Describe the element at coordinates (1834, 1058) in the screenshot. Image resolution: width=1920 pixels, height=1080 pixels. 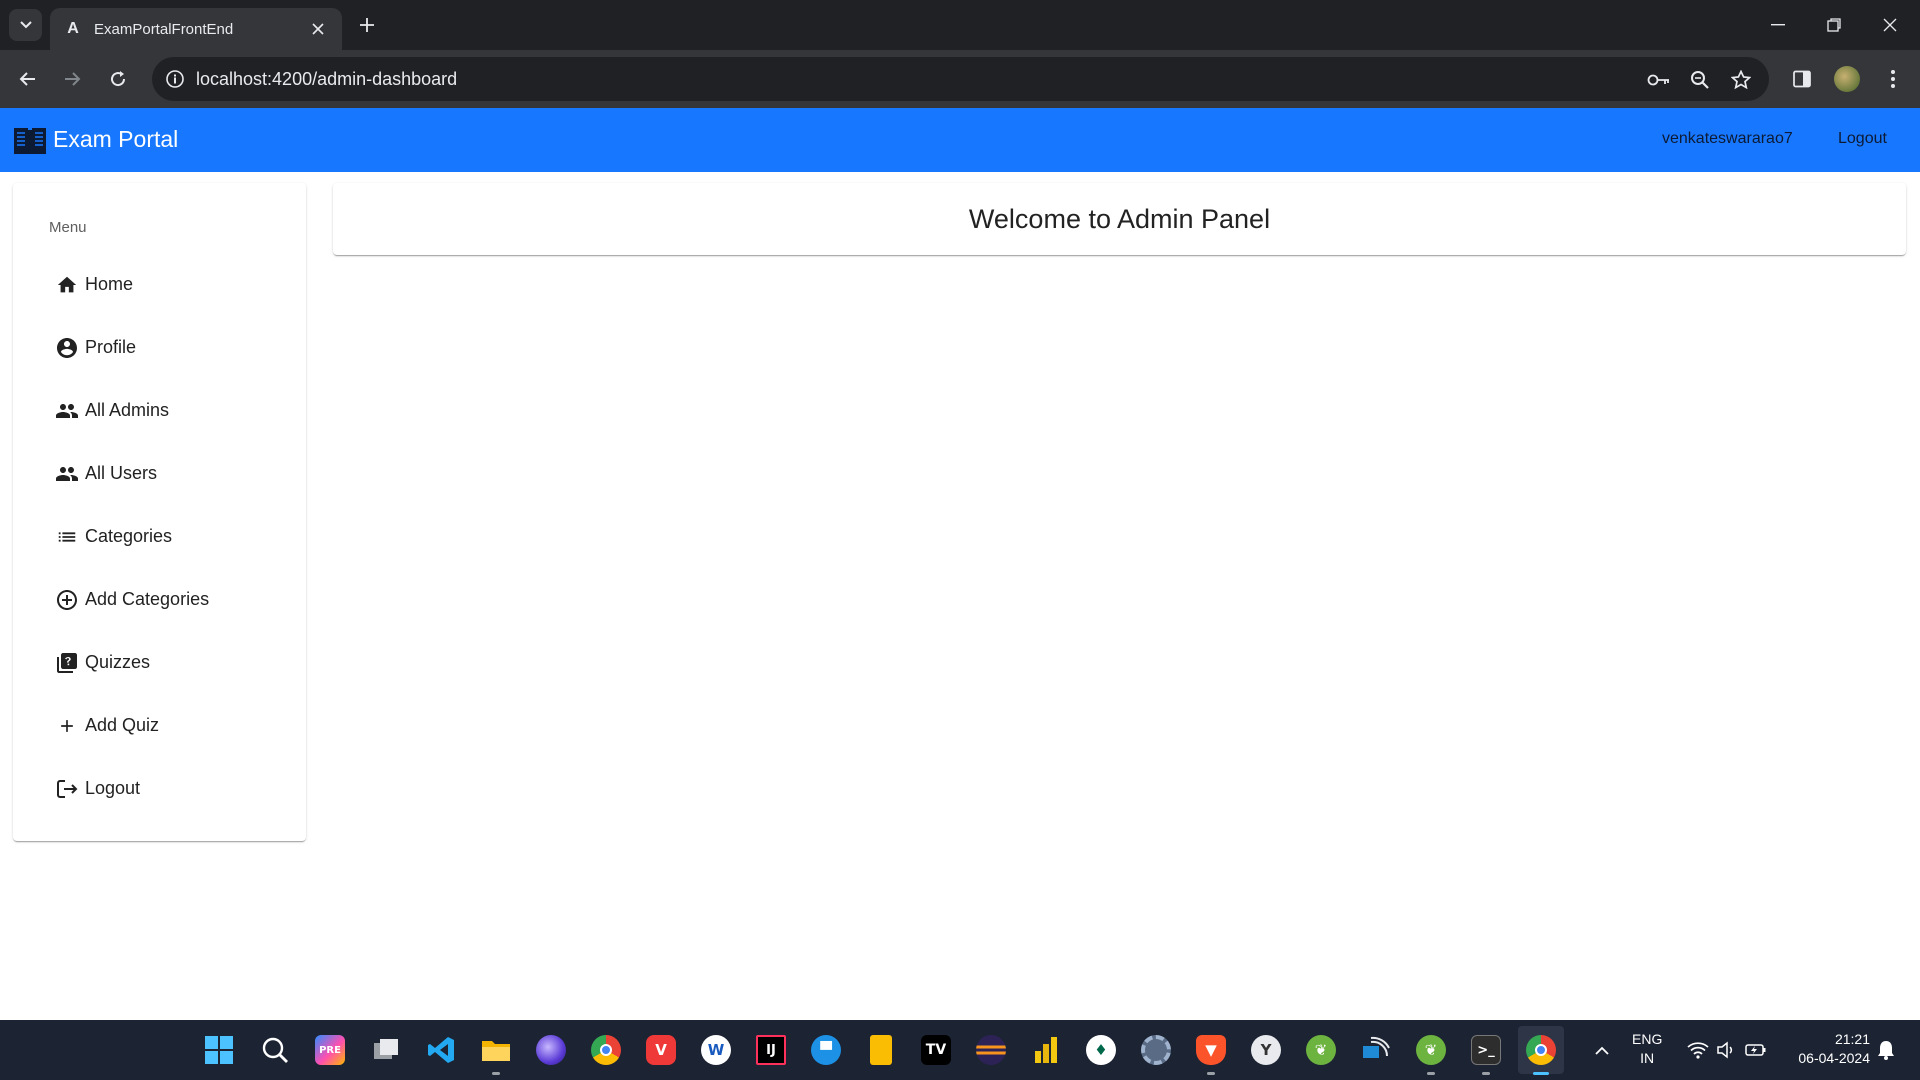
I see `clock-date: 06-04-2024` at that location.